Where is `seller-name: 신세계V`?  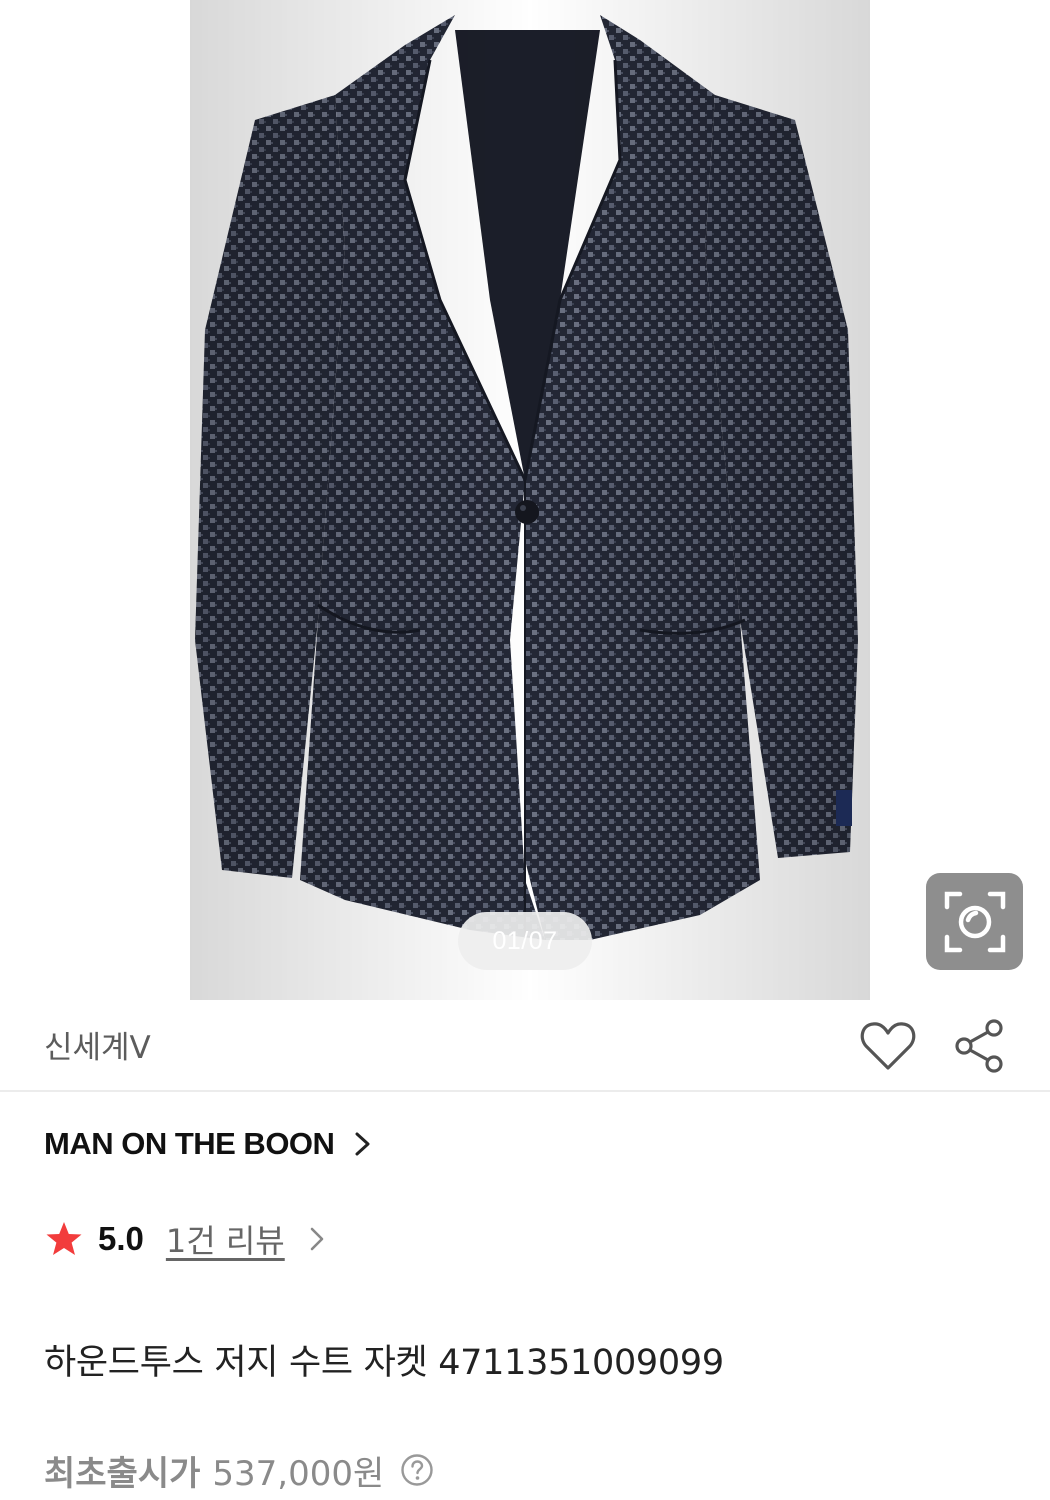
seller-name: 신세계V is located at coordinates (97, 1044).